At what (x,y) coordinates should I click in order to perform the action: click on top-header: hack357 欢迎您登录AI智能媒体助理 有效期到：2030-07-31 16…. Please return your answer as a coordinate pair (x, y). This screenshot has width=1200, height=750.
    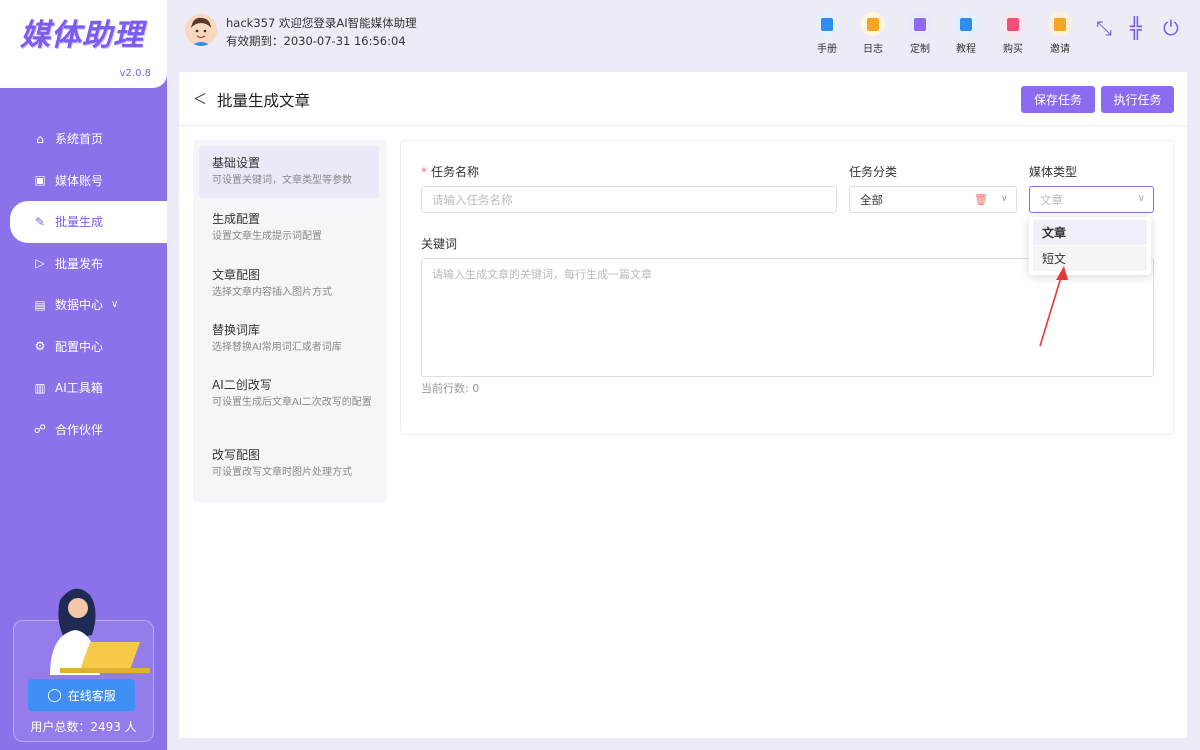
    Looking at the image, I should click on (683, 30).